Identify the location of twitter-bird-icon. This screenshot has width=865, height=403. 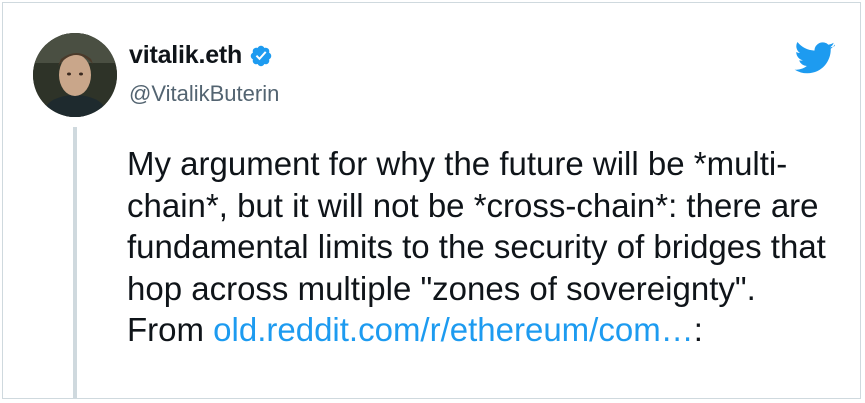
(815, 59).